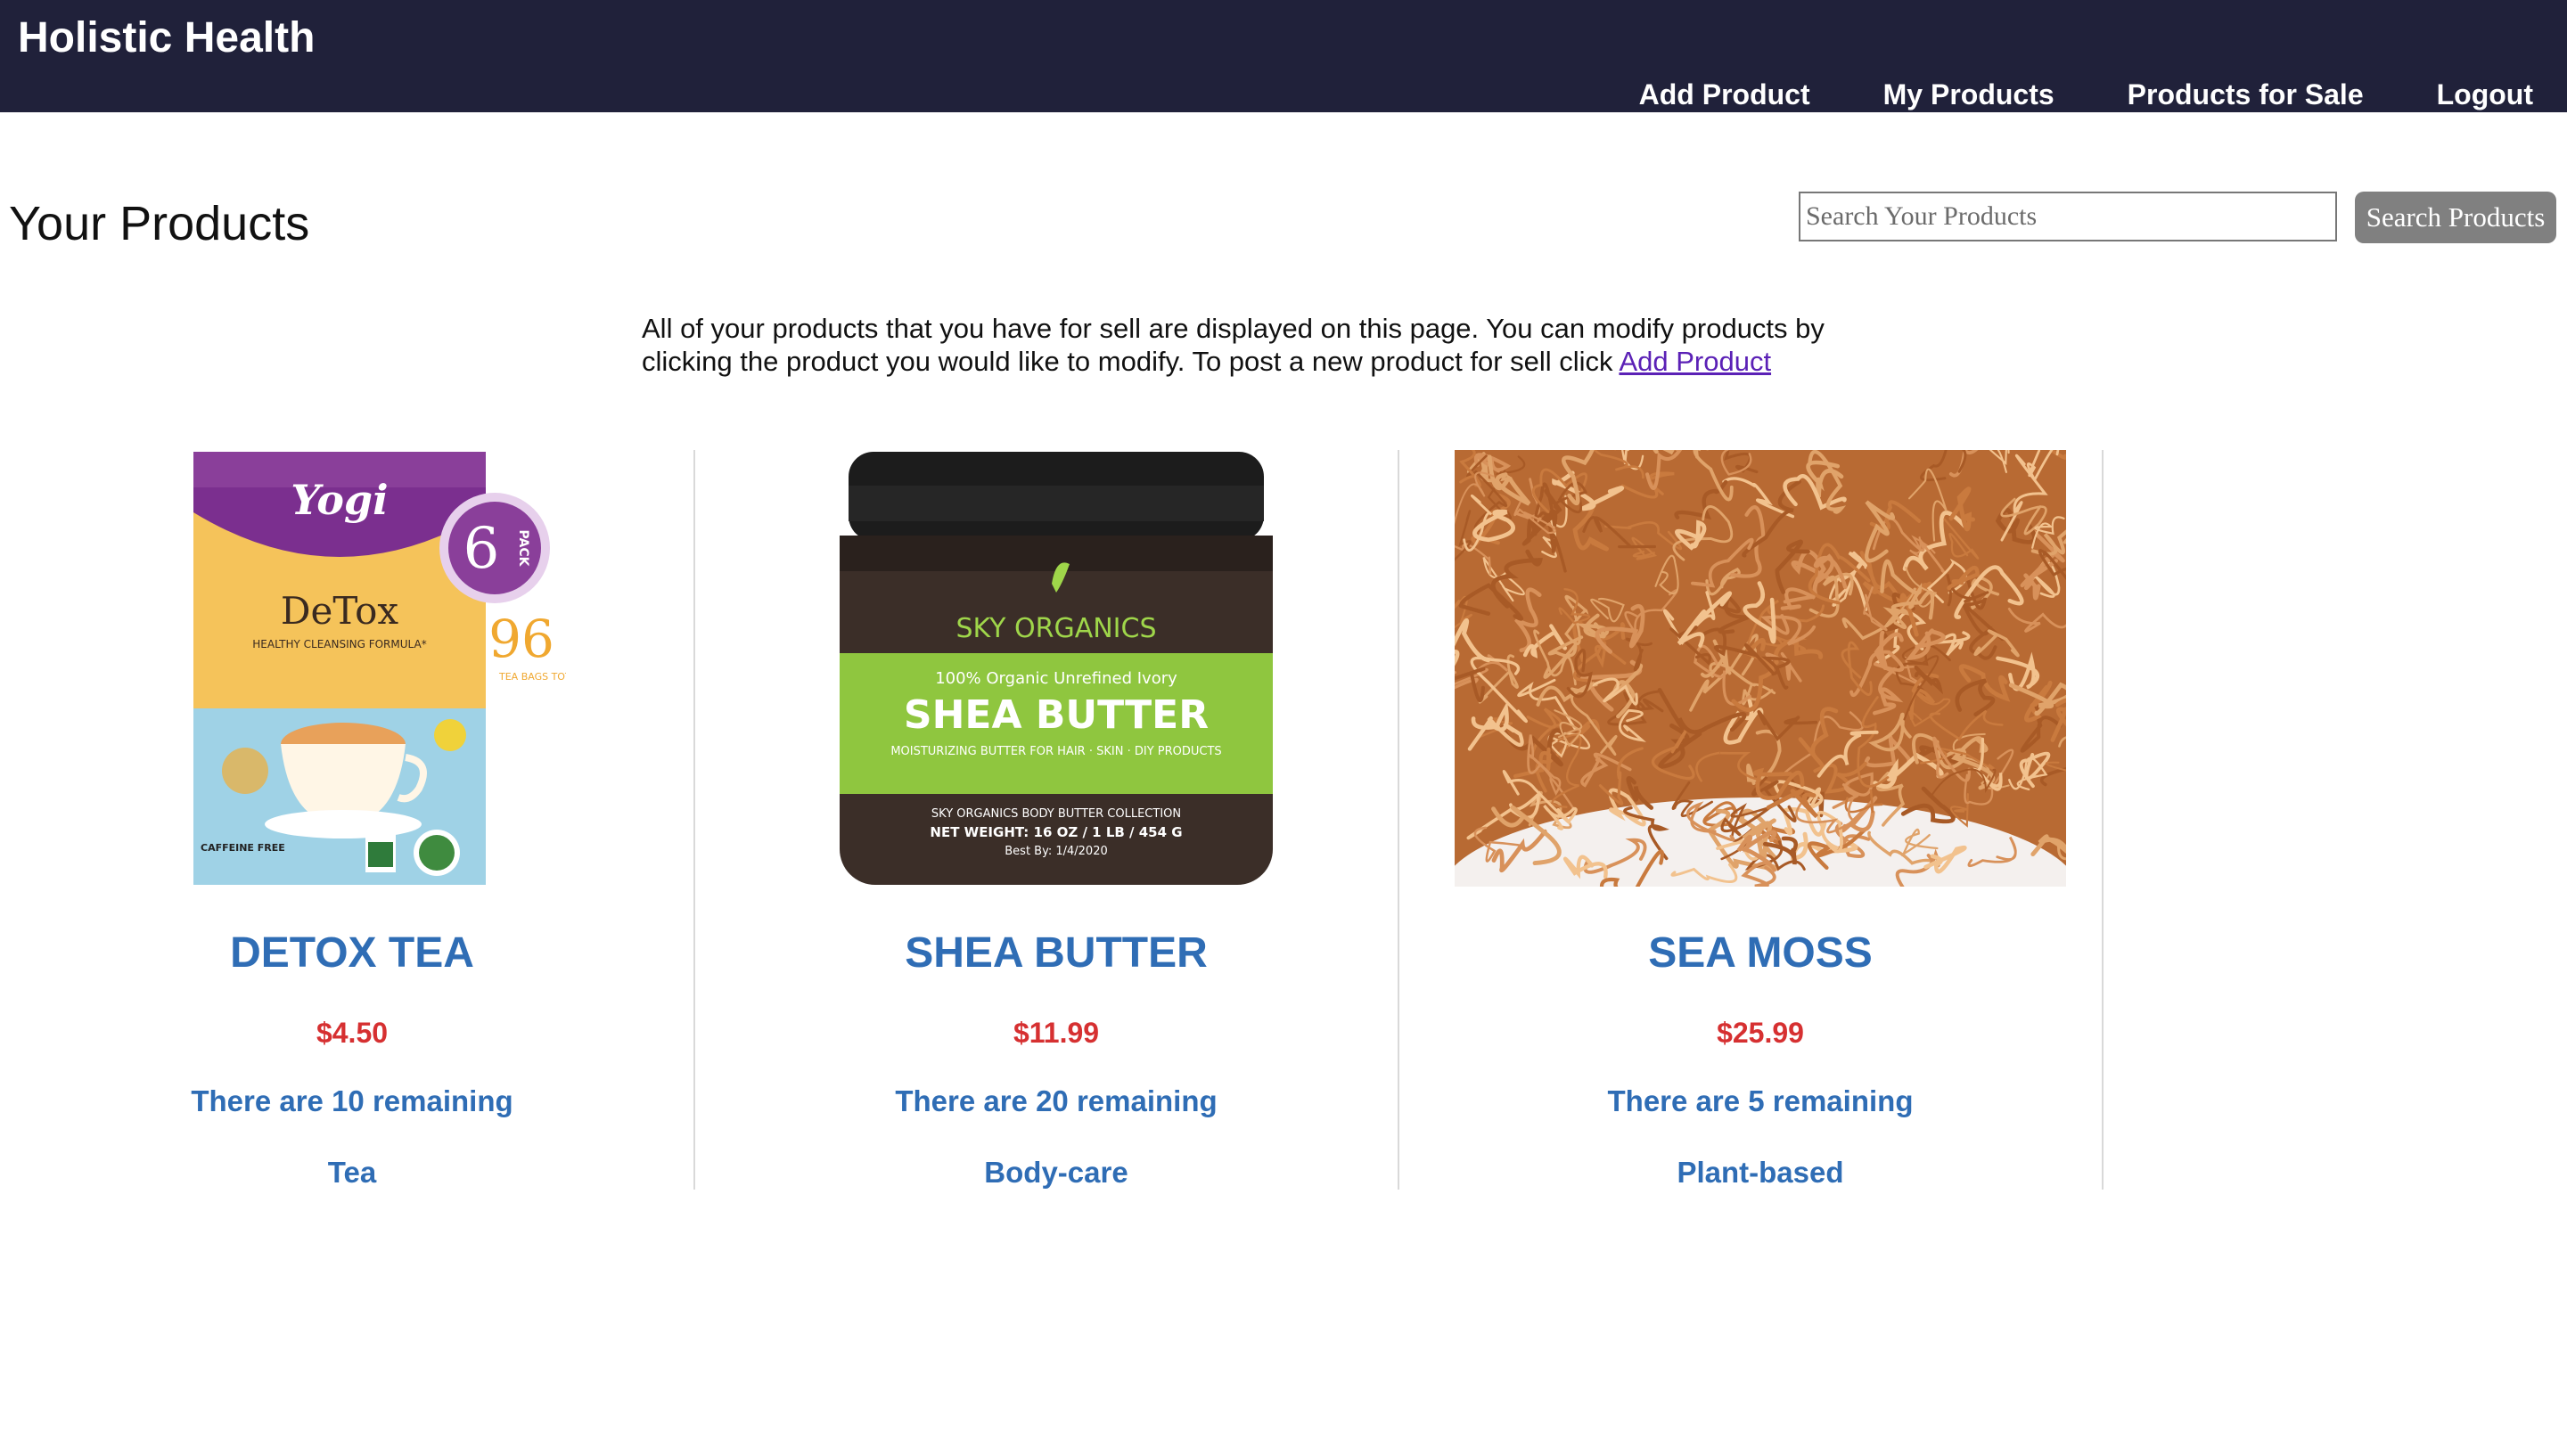 The height and width of the screenshot is (1456, 2567). Describe the element at coordinates (2485, 94) in the screenshot. I see `nav-logout: Logout` at that location.